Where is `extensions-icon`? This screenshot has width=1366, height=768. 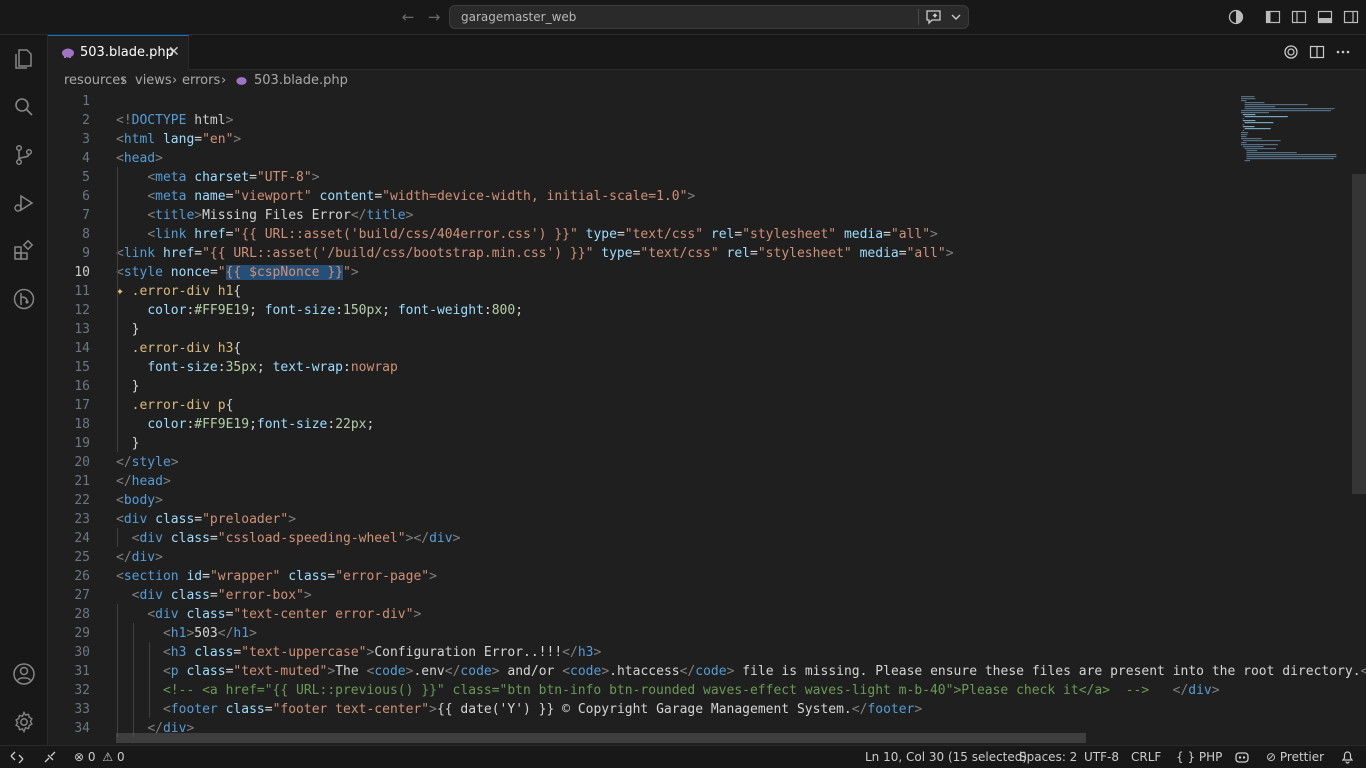
extensions-icon is located at coordinates (24, 251).